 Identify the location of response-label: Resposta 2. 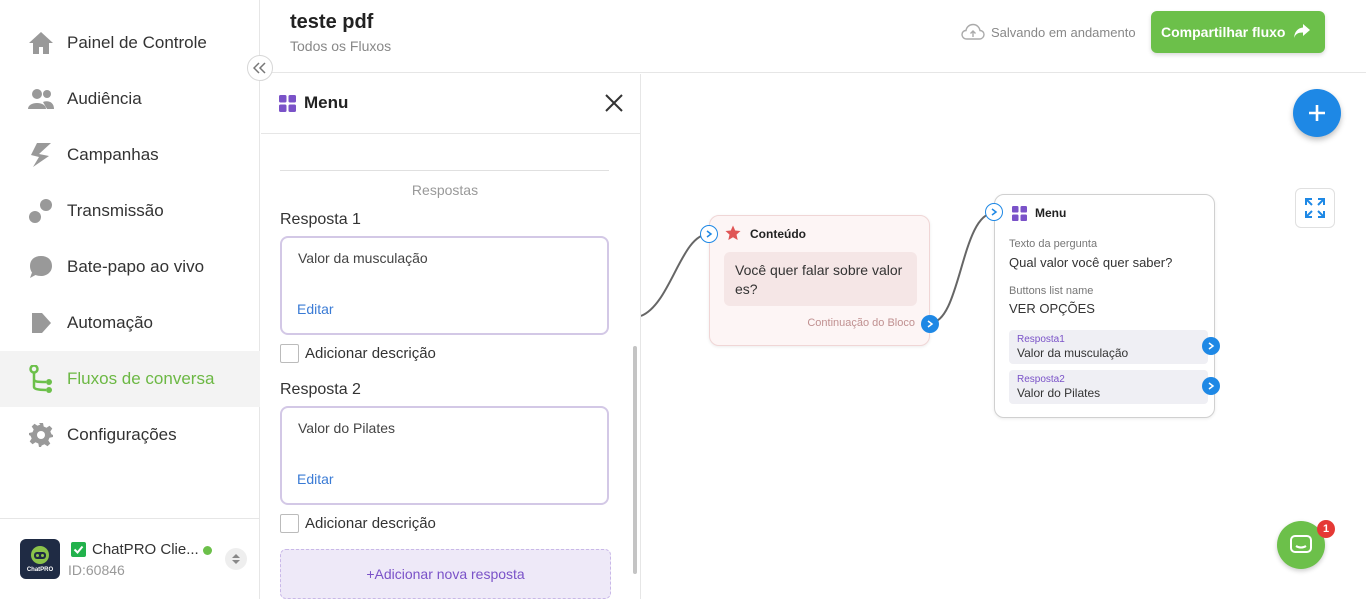
(320, 389).